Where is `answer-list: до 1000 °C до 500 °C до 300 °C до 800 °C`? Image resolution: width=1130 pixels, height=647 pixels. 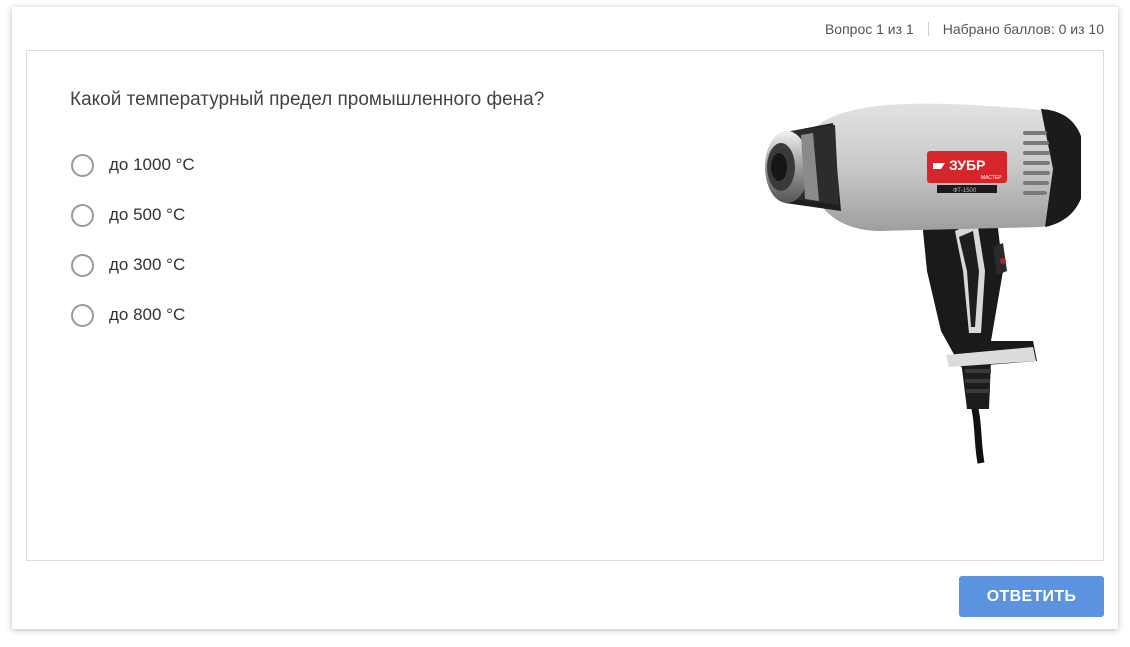
answer-list: до 1000 °C до 500 °C до 300 °C до 800 °C is located at coordinates (133, 251).